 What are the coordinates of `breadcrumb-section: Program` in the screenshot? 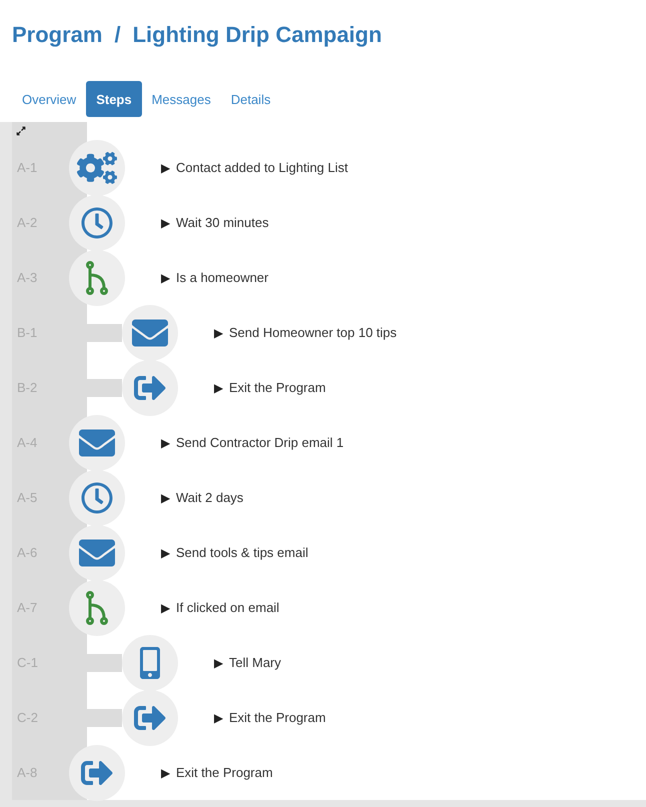 It's located at (57, 35).